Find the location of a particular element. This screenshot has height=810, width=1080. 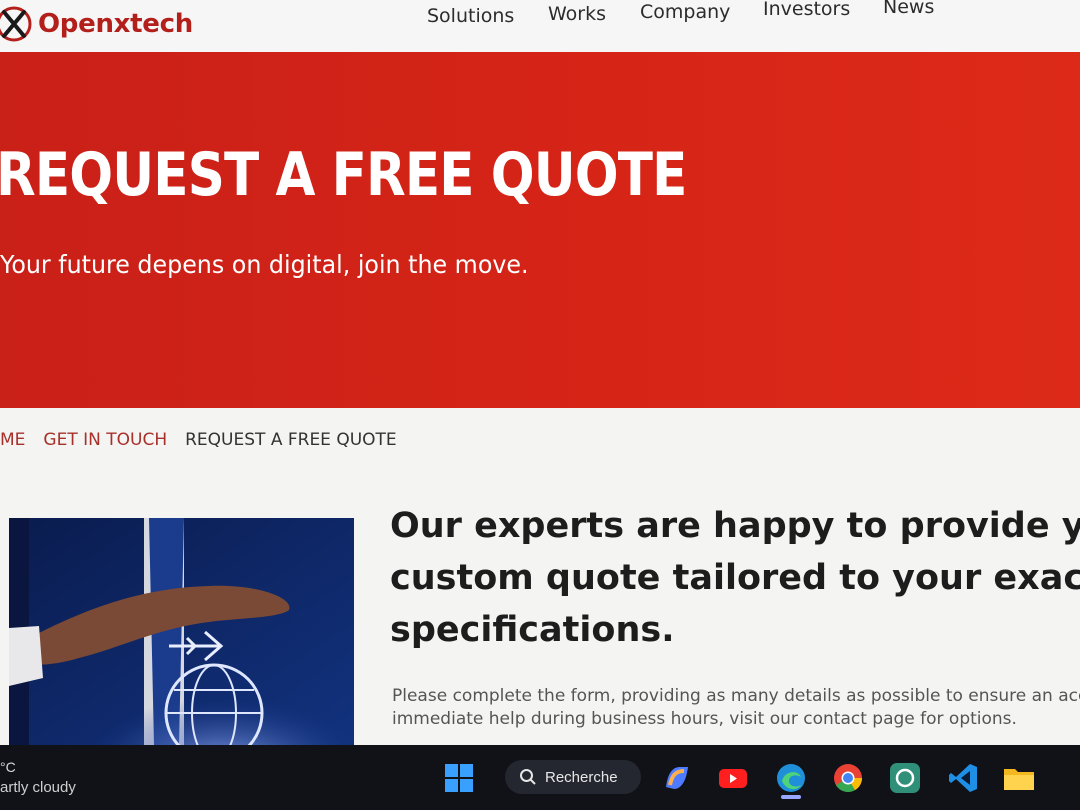

copilot-icon is located at coordinates (677, 778).